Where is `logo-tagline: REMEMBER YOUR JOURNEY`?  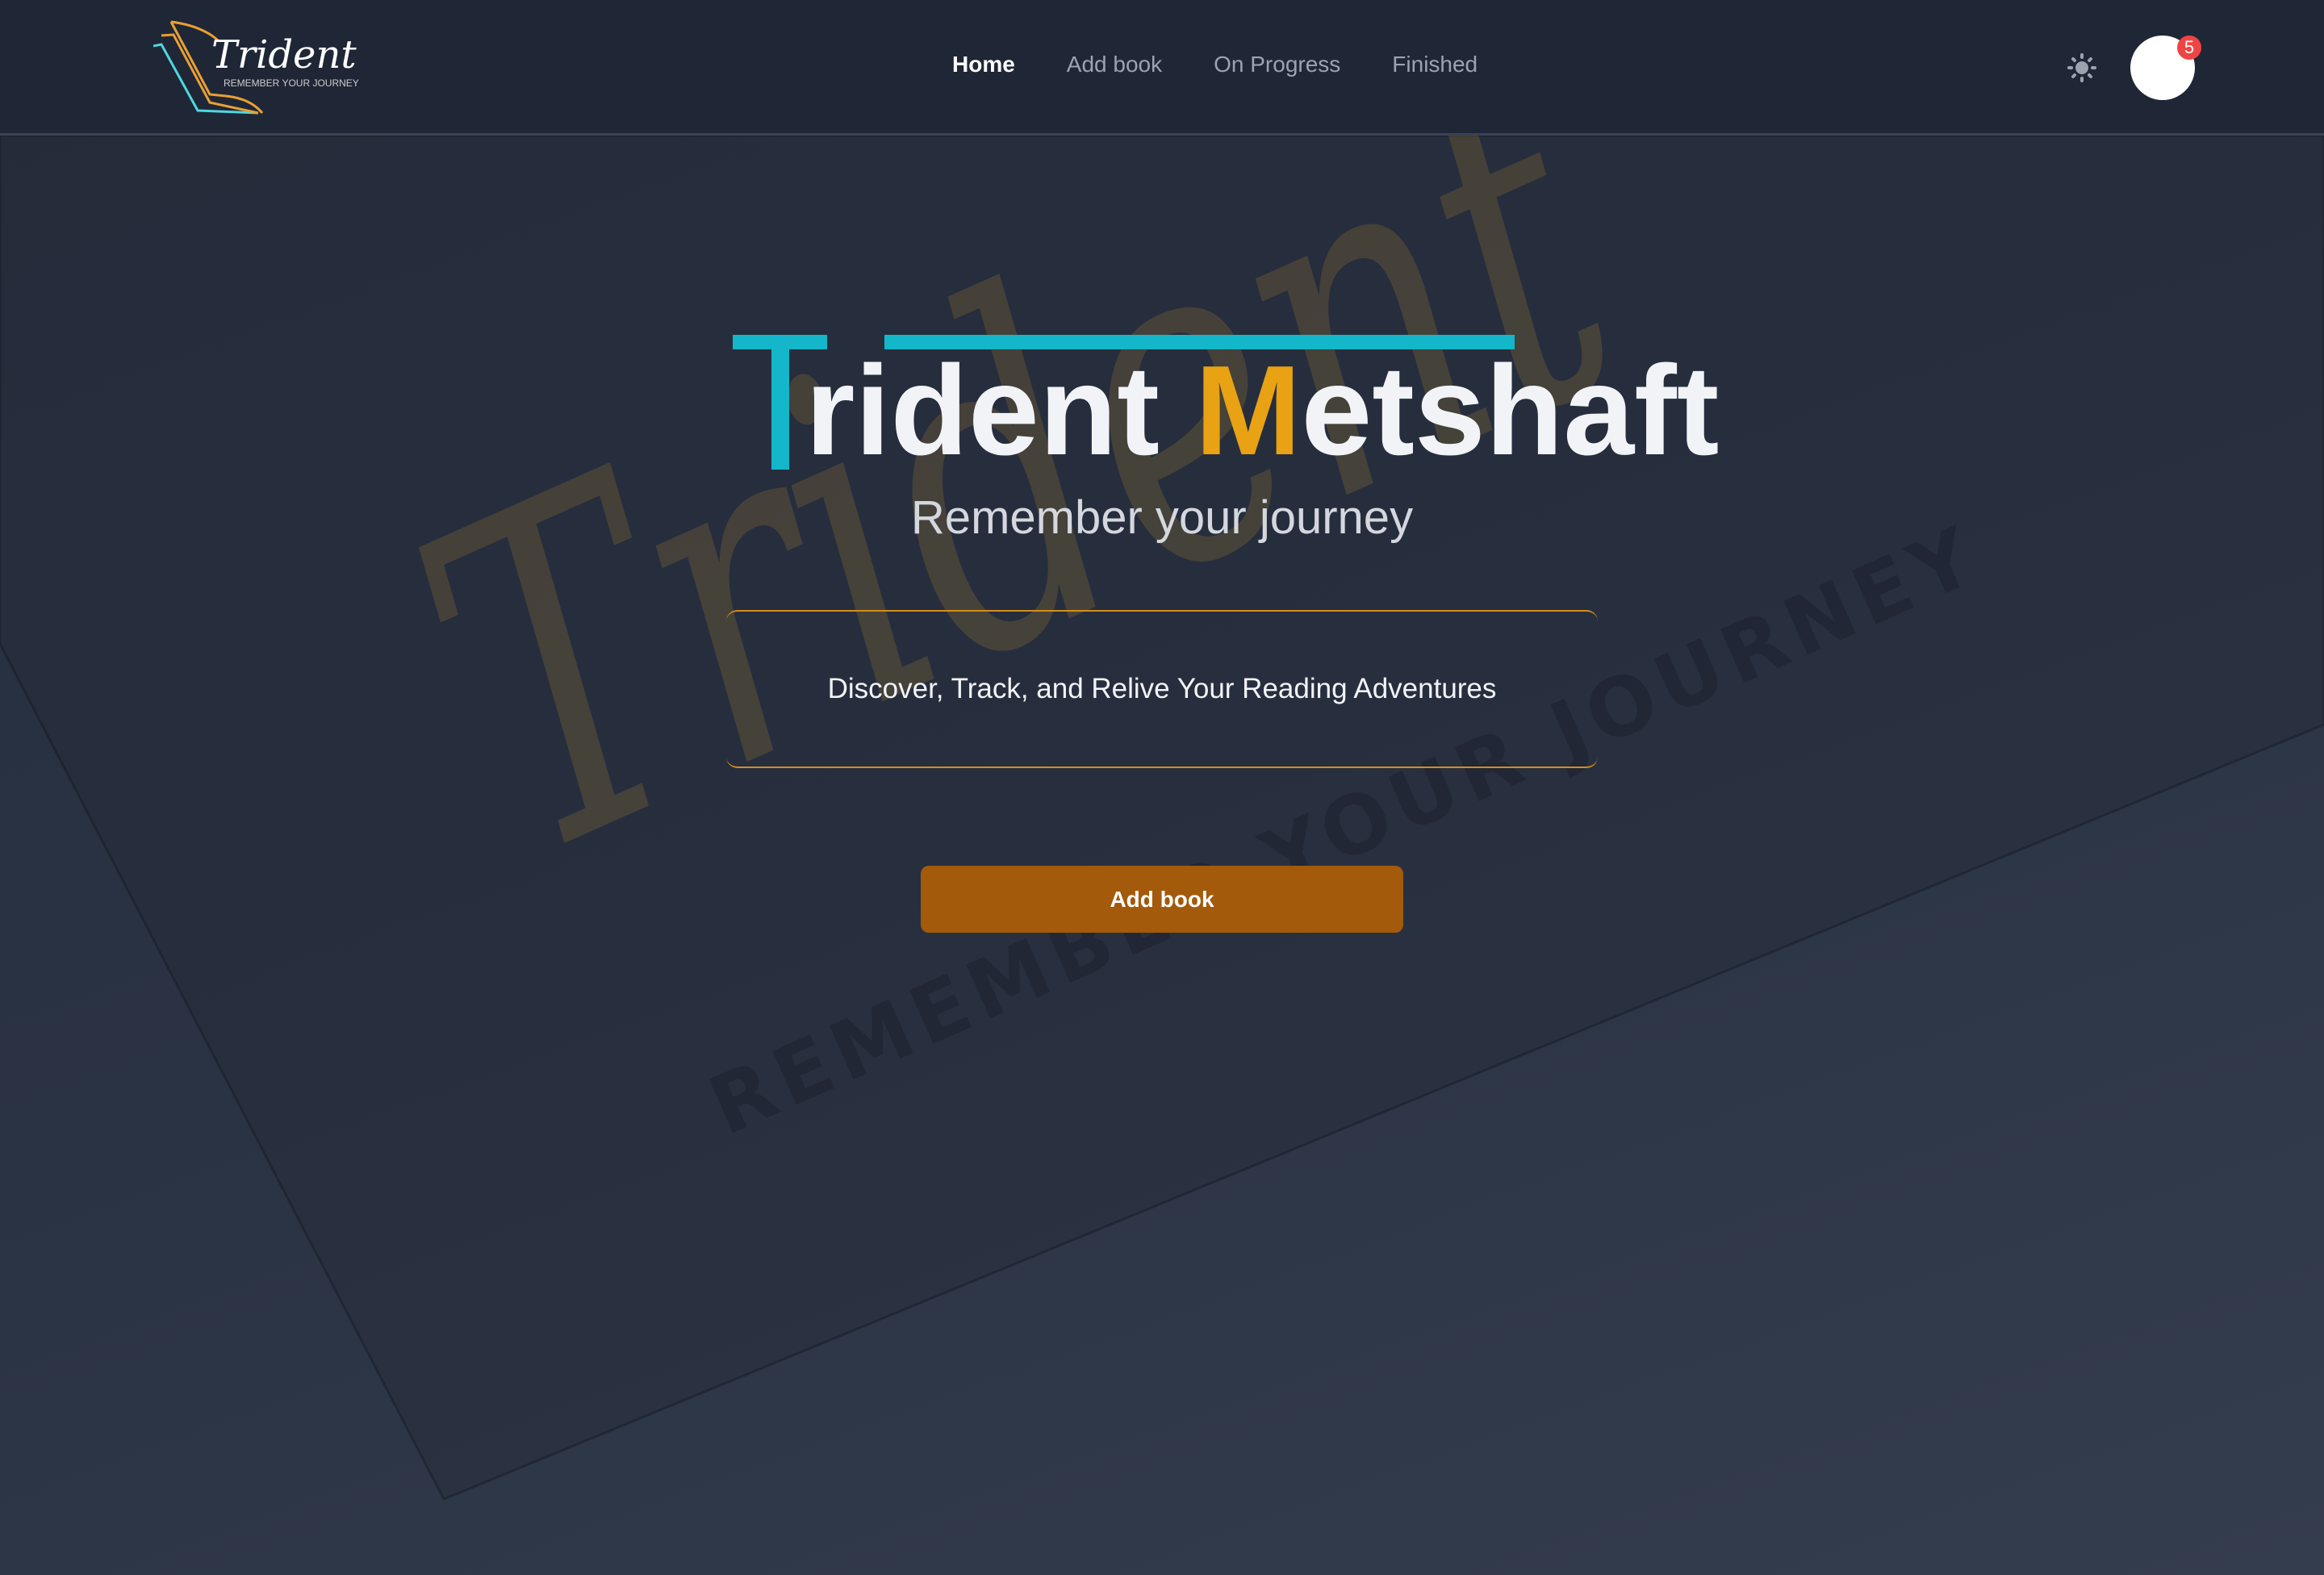
logo-tagline: REMEMBER YOUR JOURNEY is located at coordinates (291, 83).